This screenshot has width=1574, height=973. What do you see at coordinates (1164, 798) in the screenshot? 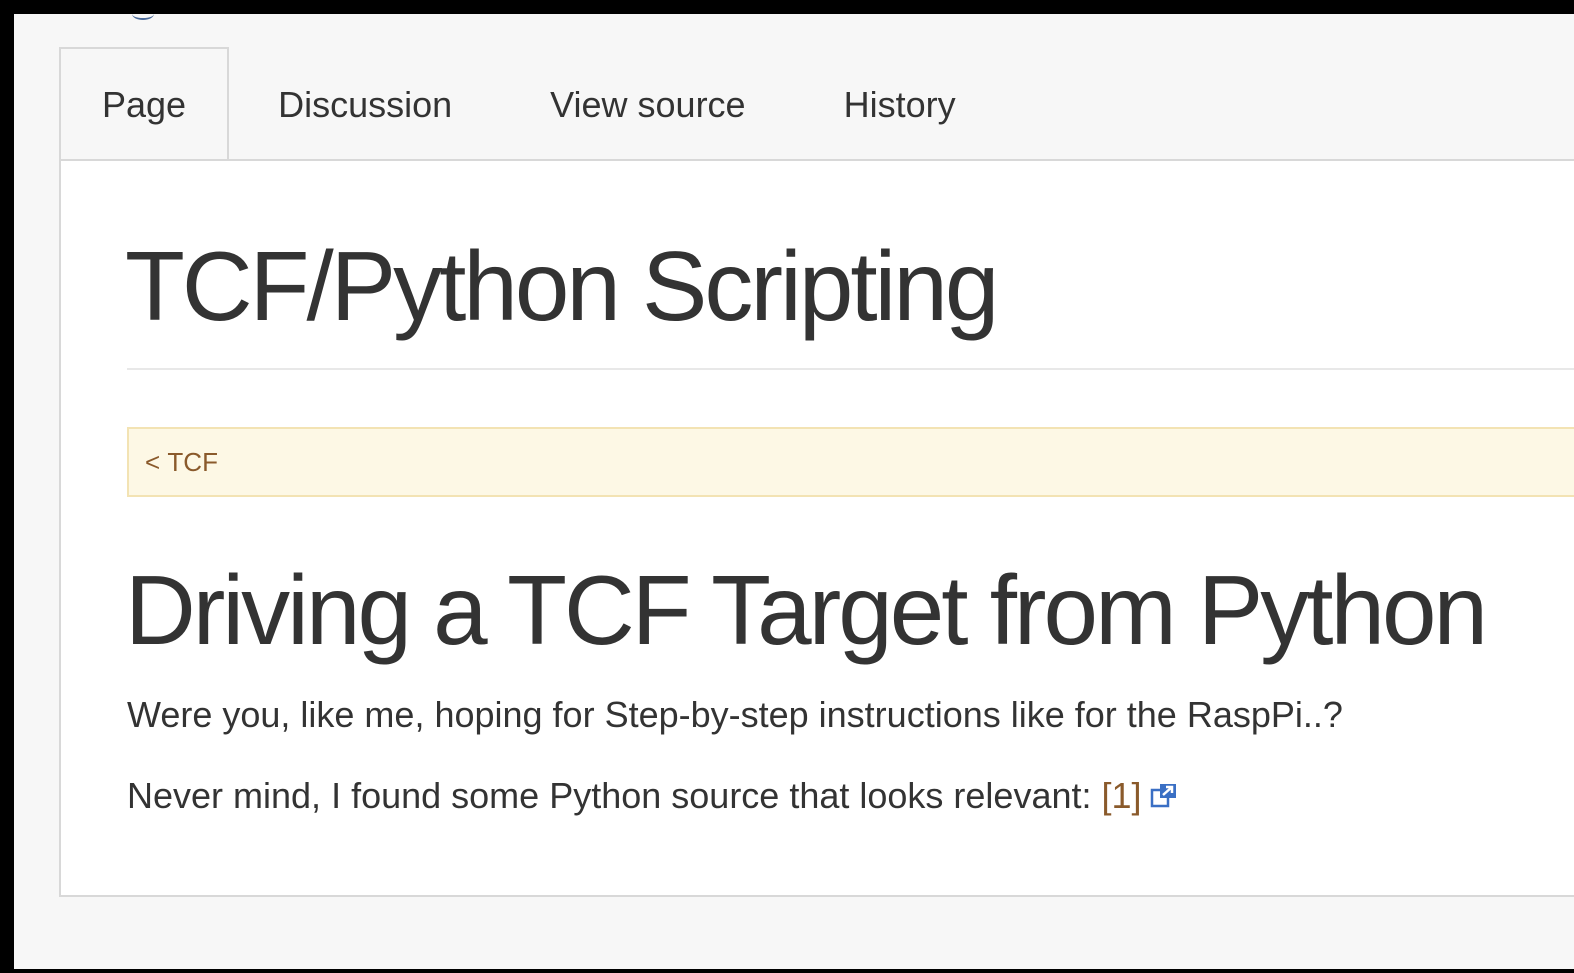
I see `external-link-icon` at bounding box center [1164, 798].